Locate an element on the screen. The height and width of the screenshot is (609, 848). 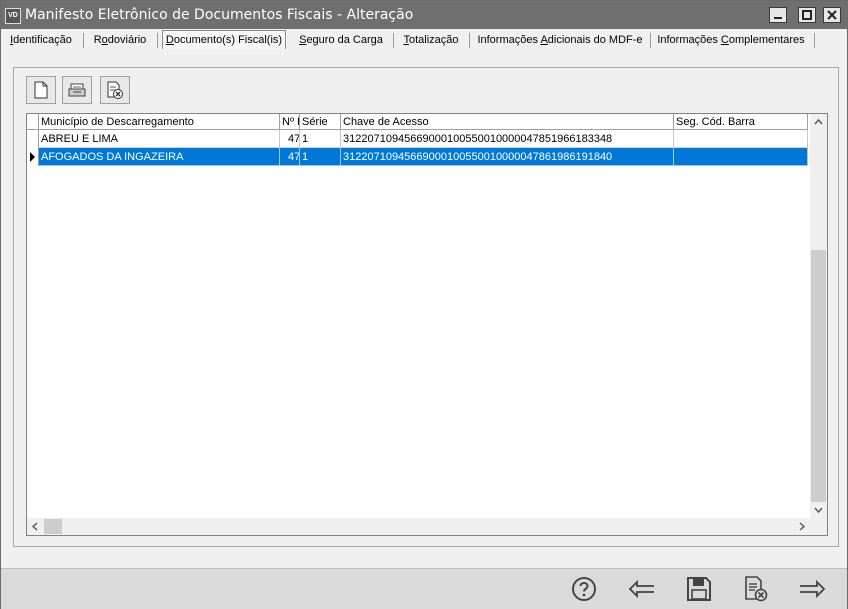
cell-numero: 4786198 is located at coordinates (290, 157).